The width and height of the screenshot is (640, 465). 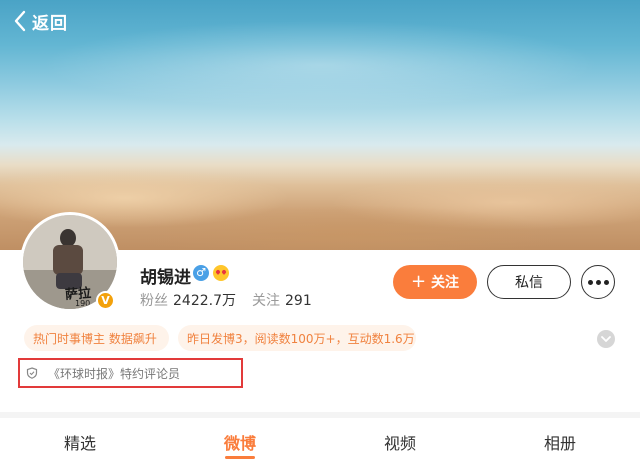 What do you see at coordinates (400, 441) in the screenshot?
I see `tab-video: 视频` at bounding box center [400, 441].